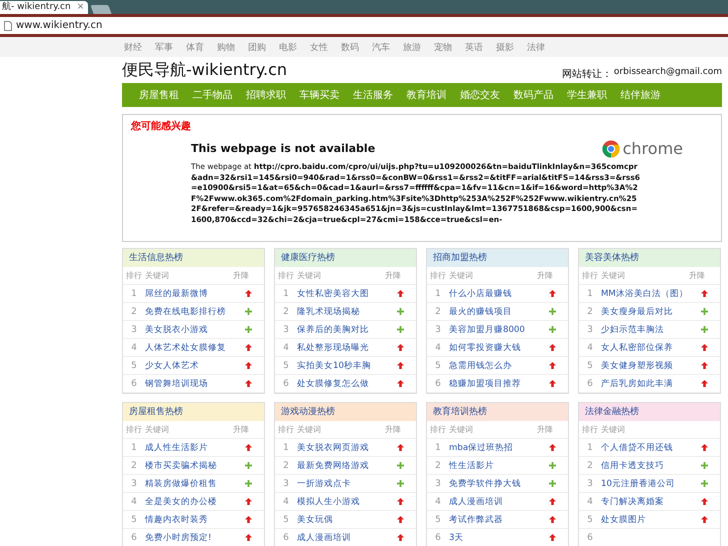  I want to click on keyword-link: 稳赚加盟项目推荐, so click(493, 384).